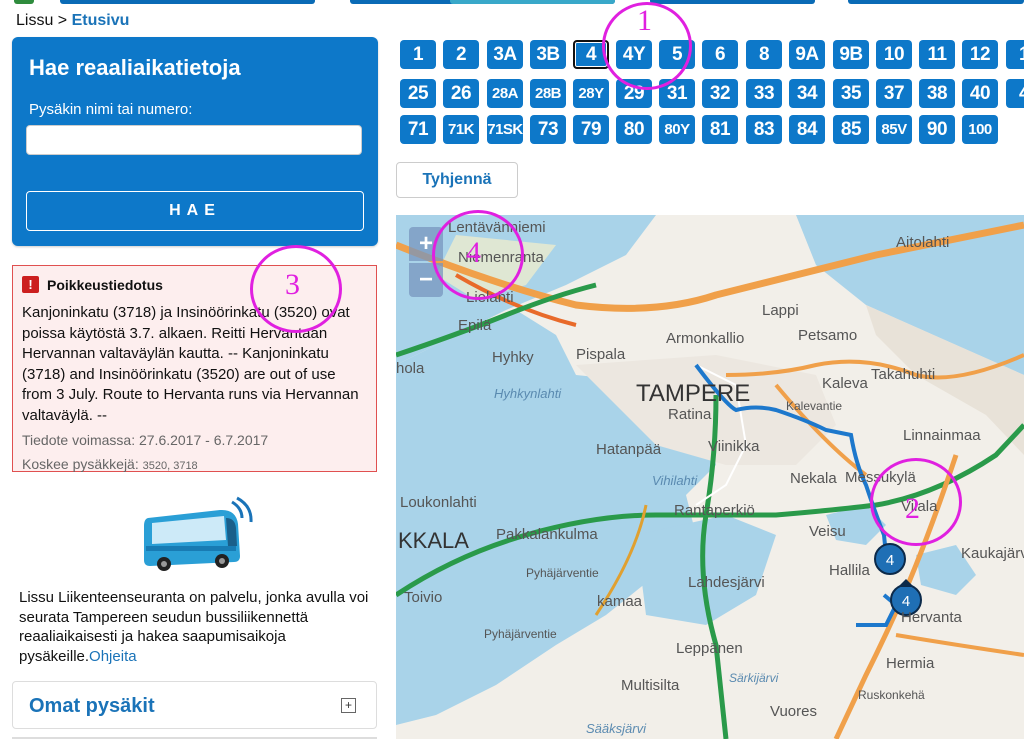  I want to click on map-place-label: Armonkallio, so click(705, 338).